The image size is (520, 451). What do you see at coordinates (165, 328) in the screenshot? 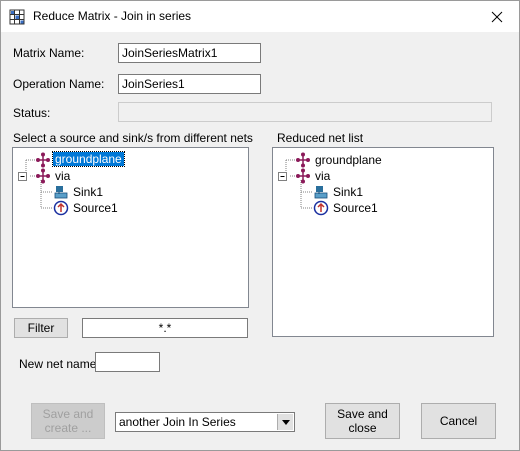
I see `filter-input: *.*` at bounding box center [165, 328].